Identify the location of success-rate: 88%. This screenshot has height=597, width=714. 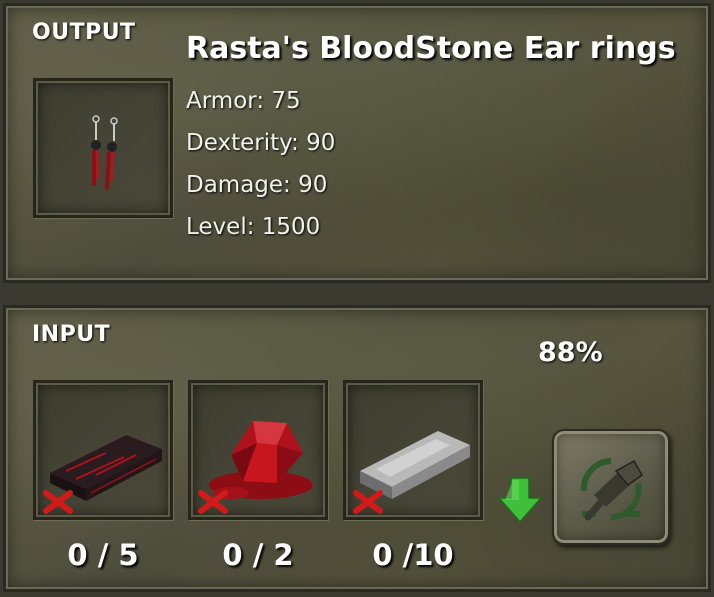
(570, 352).